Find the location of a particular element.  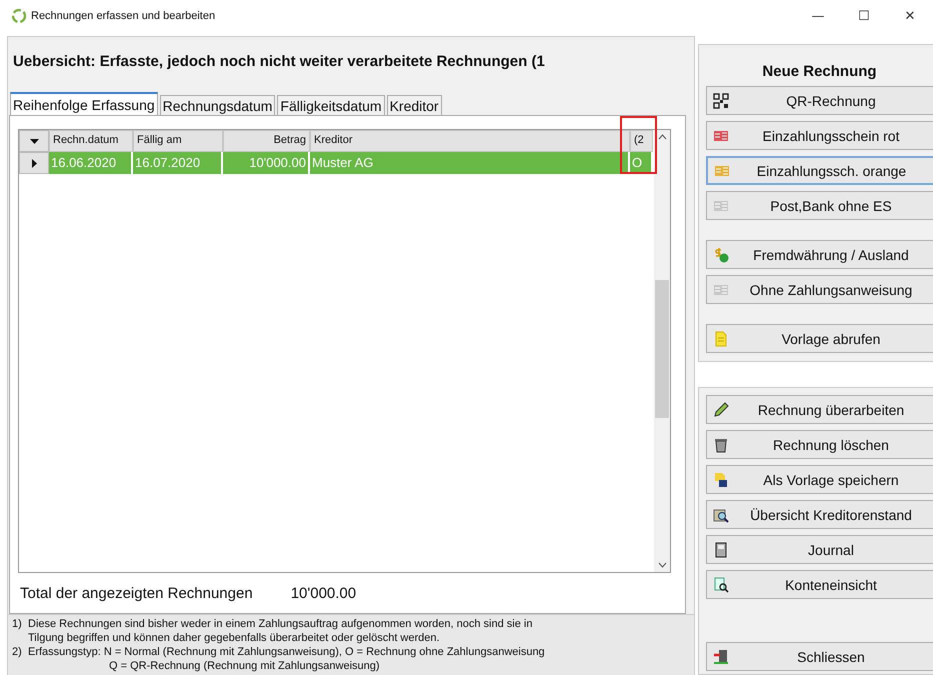

table-cell: 10'000.00 is located at coordinates (266, 163).